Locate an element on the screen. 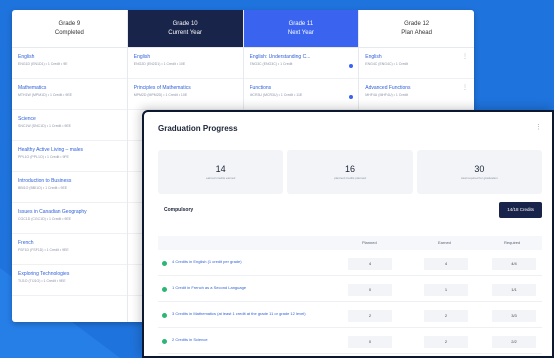 Image resolution: width=554 pixels, height=358 pixels. course-card: English ENG2D (EN2D1) • 1 Credit • 10E is located at coordinates (185, 63).